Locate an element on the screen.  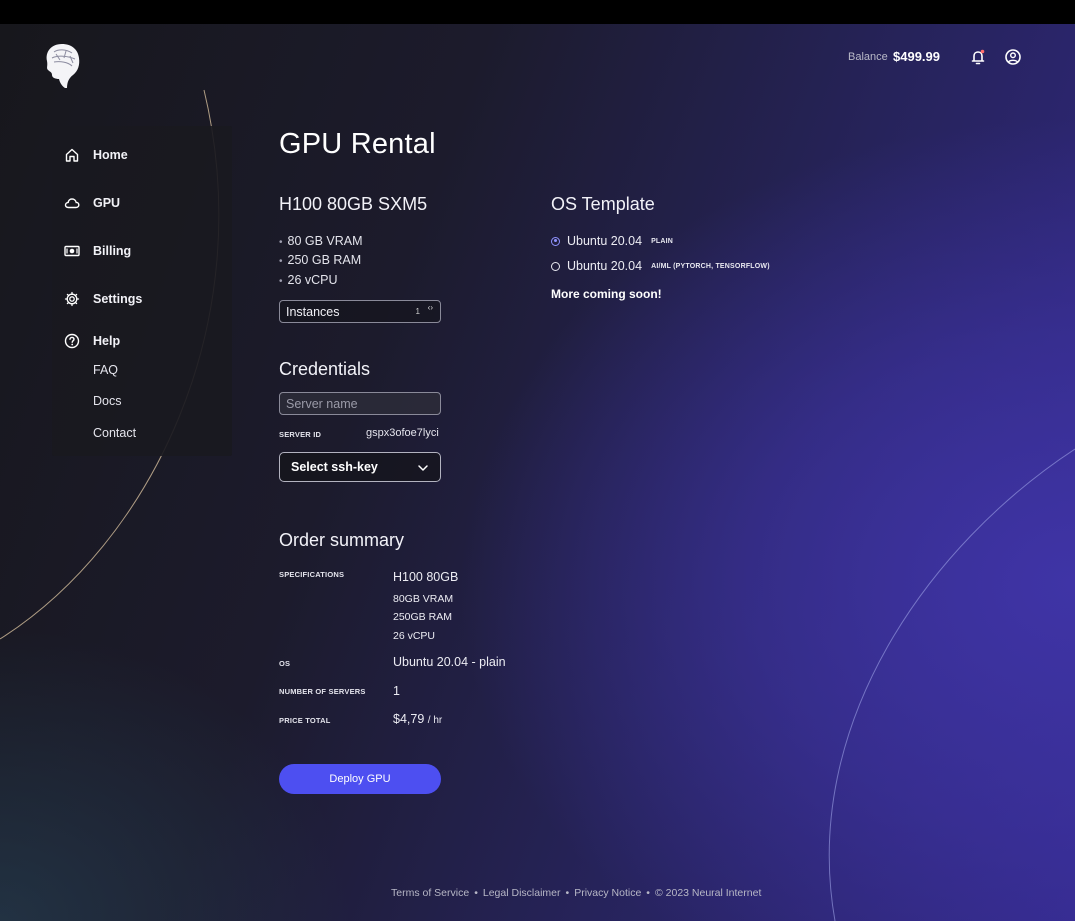
page-title: GPU Rental is located at coordinates (357, 144).